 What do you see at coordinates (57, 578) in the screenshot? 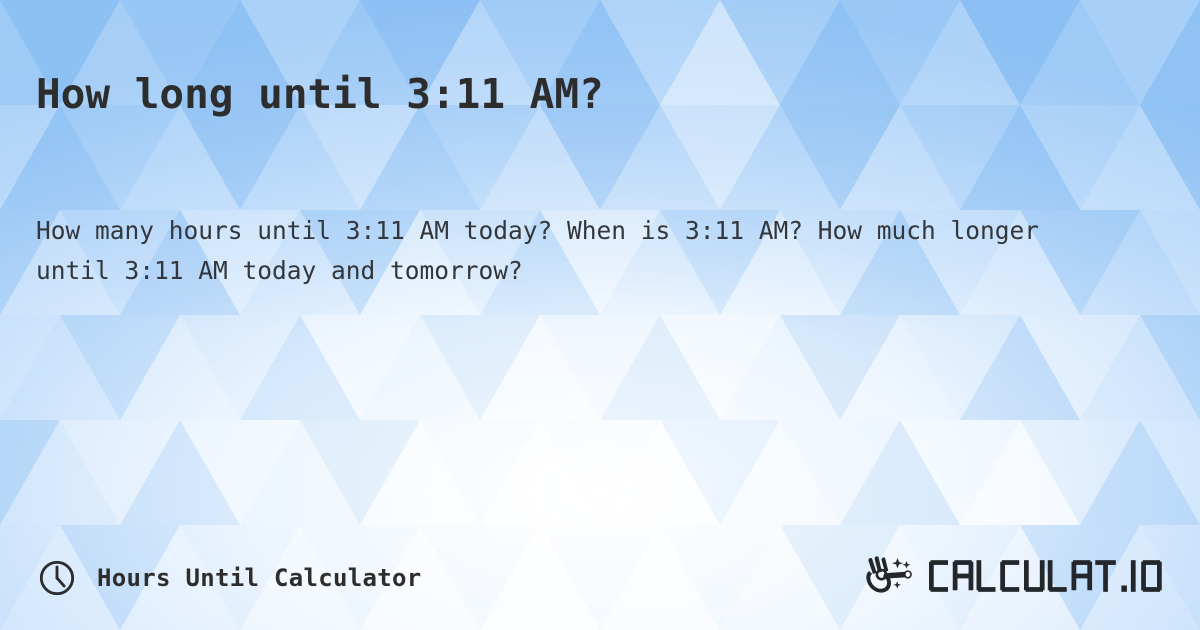
I see `clock-icon` at bounding box center [57, 578].